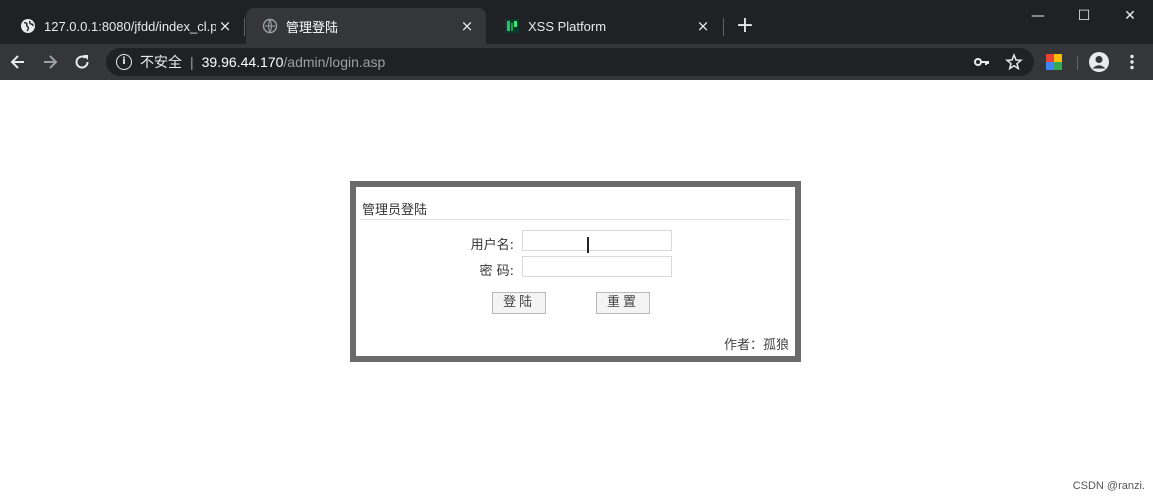 The image size is (1153, 504). Describe the element at coordinates (492, 245) in the screenshot. I see `username-label: 用户名:` at that location.